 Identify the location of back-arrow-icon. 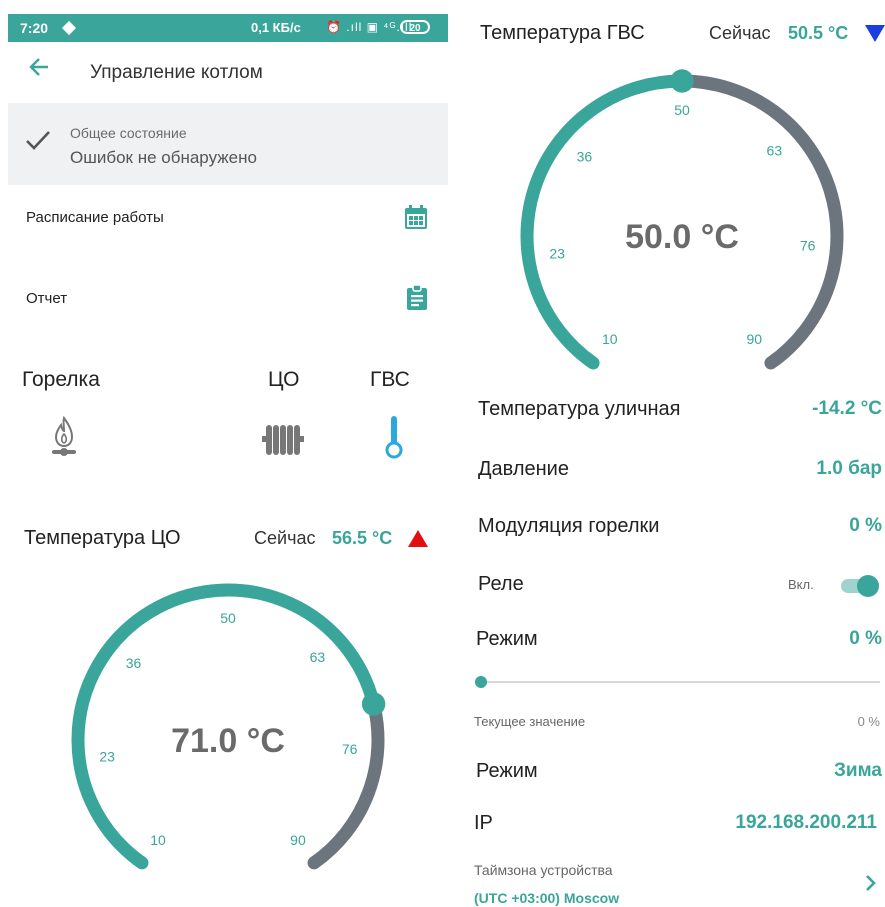
(41, 71).